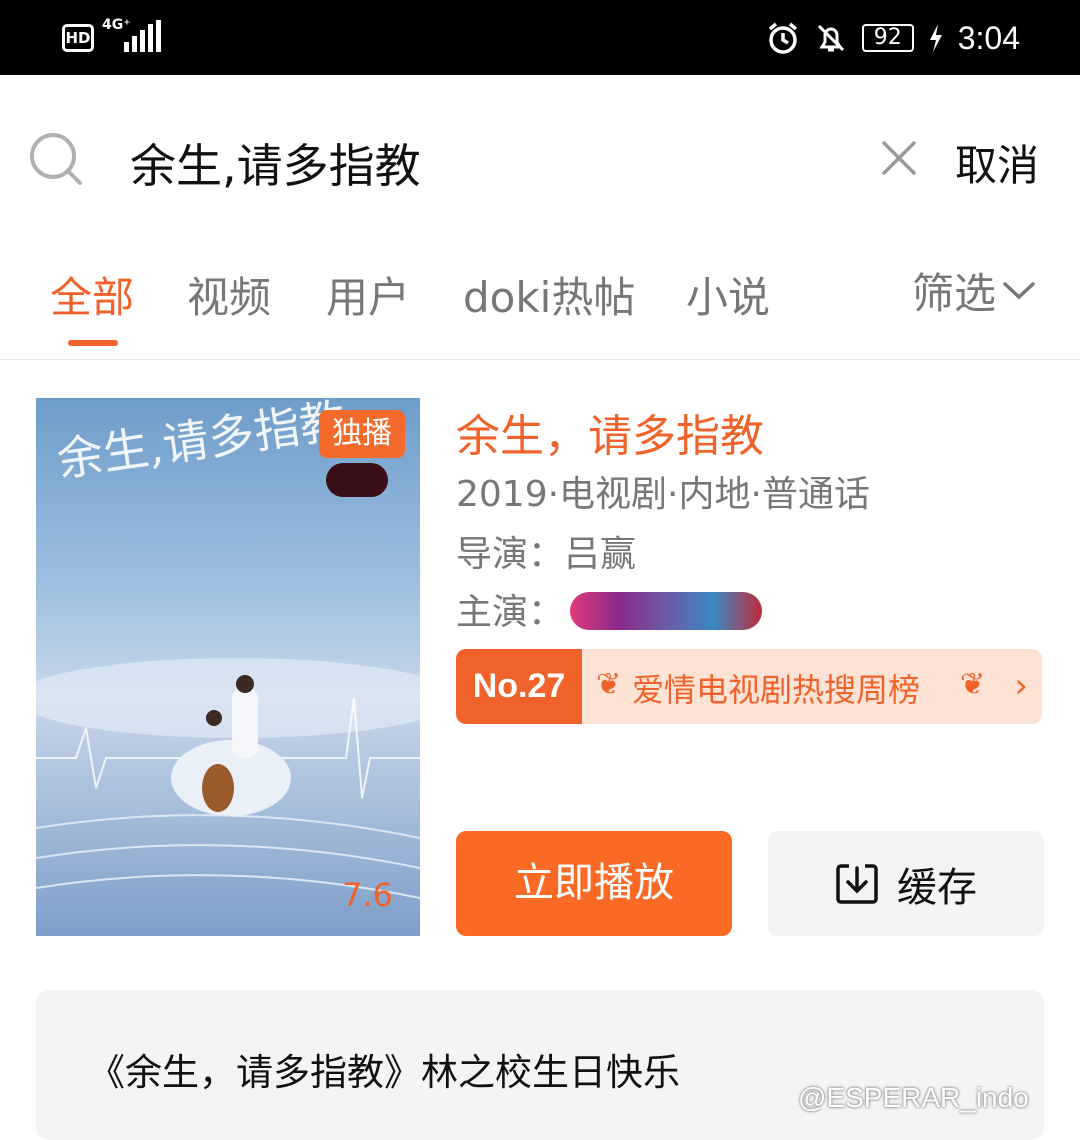 Image resolution: width=1080 pixels, height=1140 pixels. I want to click on tab-users: 用户, so click(368, 294).